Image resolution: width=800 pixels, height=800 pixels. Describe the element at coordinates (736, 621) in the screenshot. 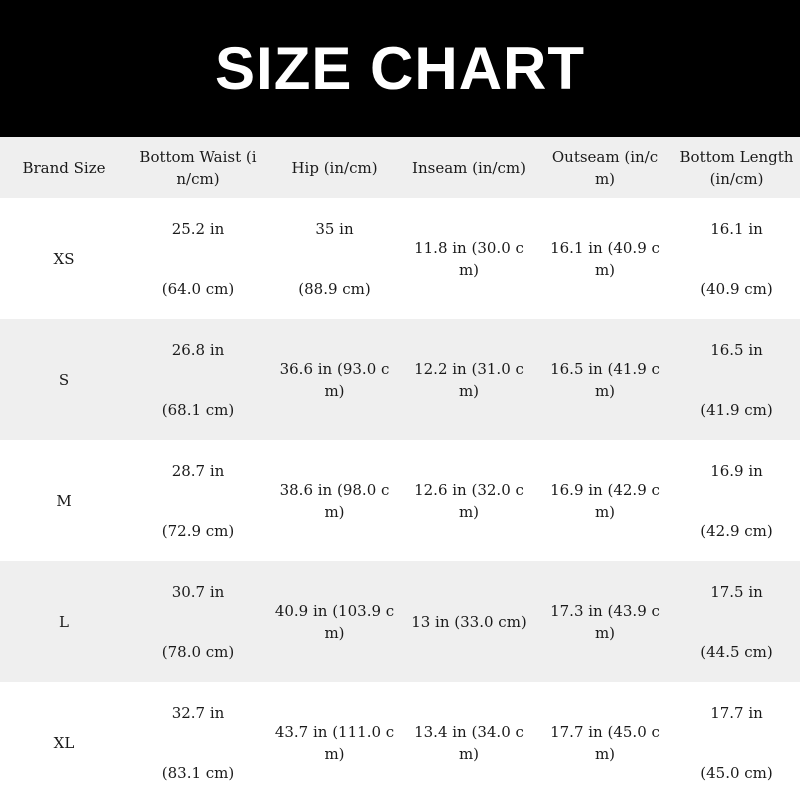

I see `cell-length: 17.5 in (44.5 cm)` at that location.